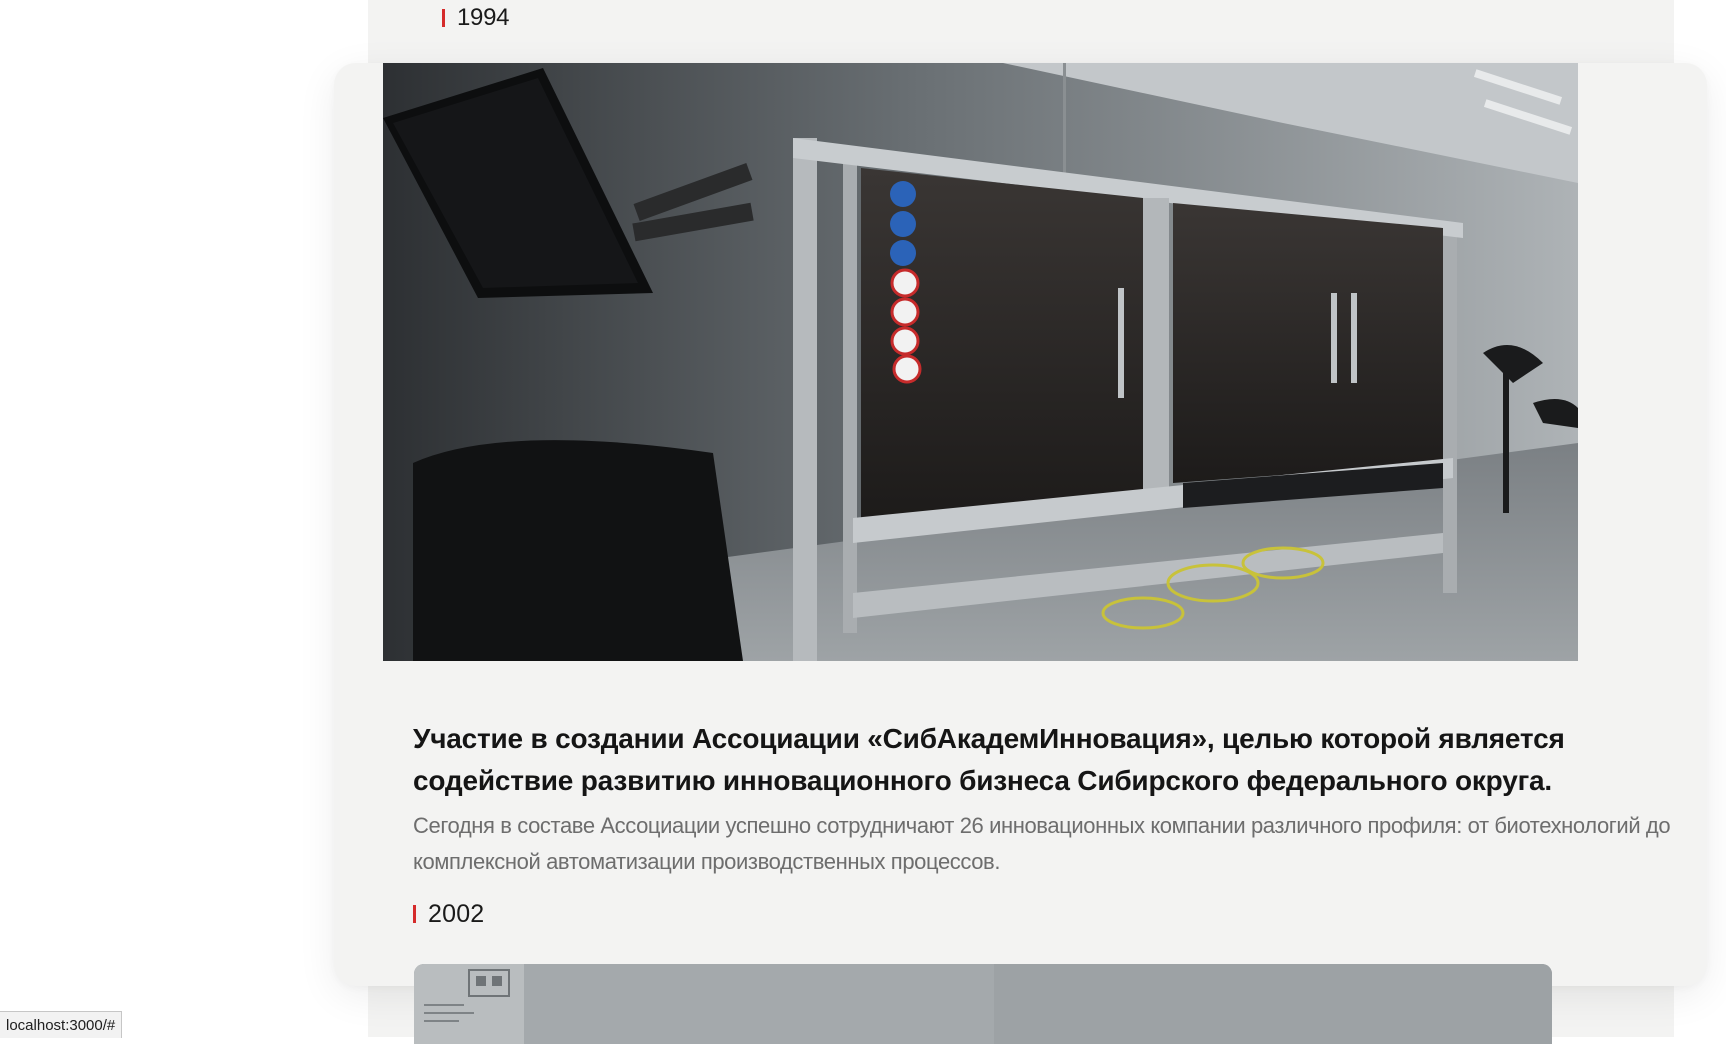 The width and height of the screenshot is (1726, 1044). I want to click on year-label-2002: 2002, so click(448, 914).